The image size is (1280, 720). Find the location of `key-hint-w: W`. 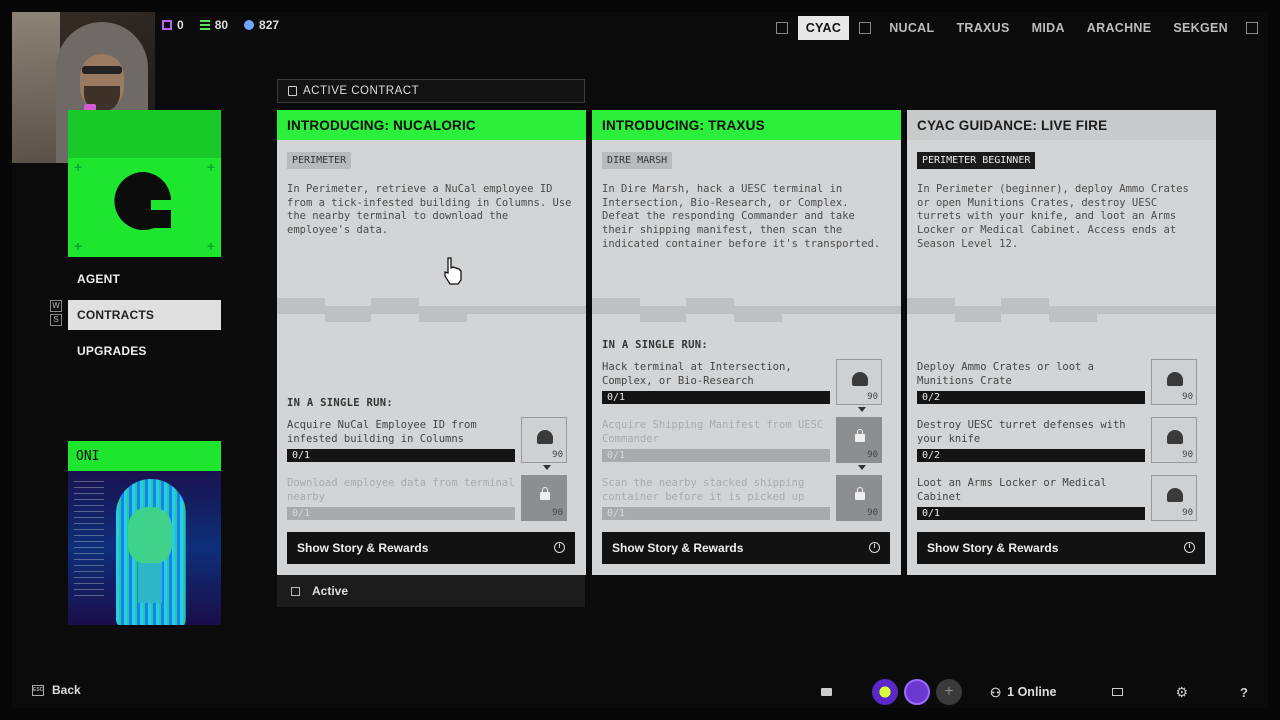

key-hint-w: W is located at coordinates (56, 306).